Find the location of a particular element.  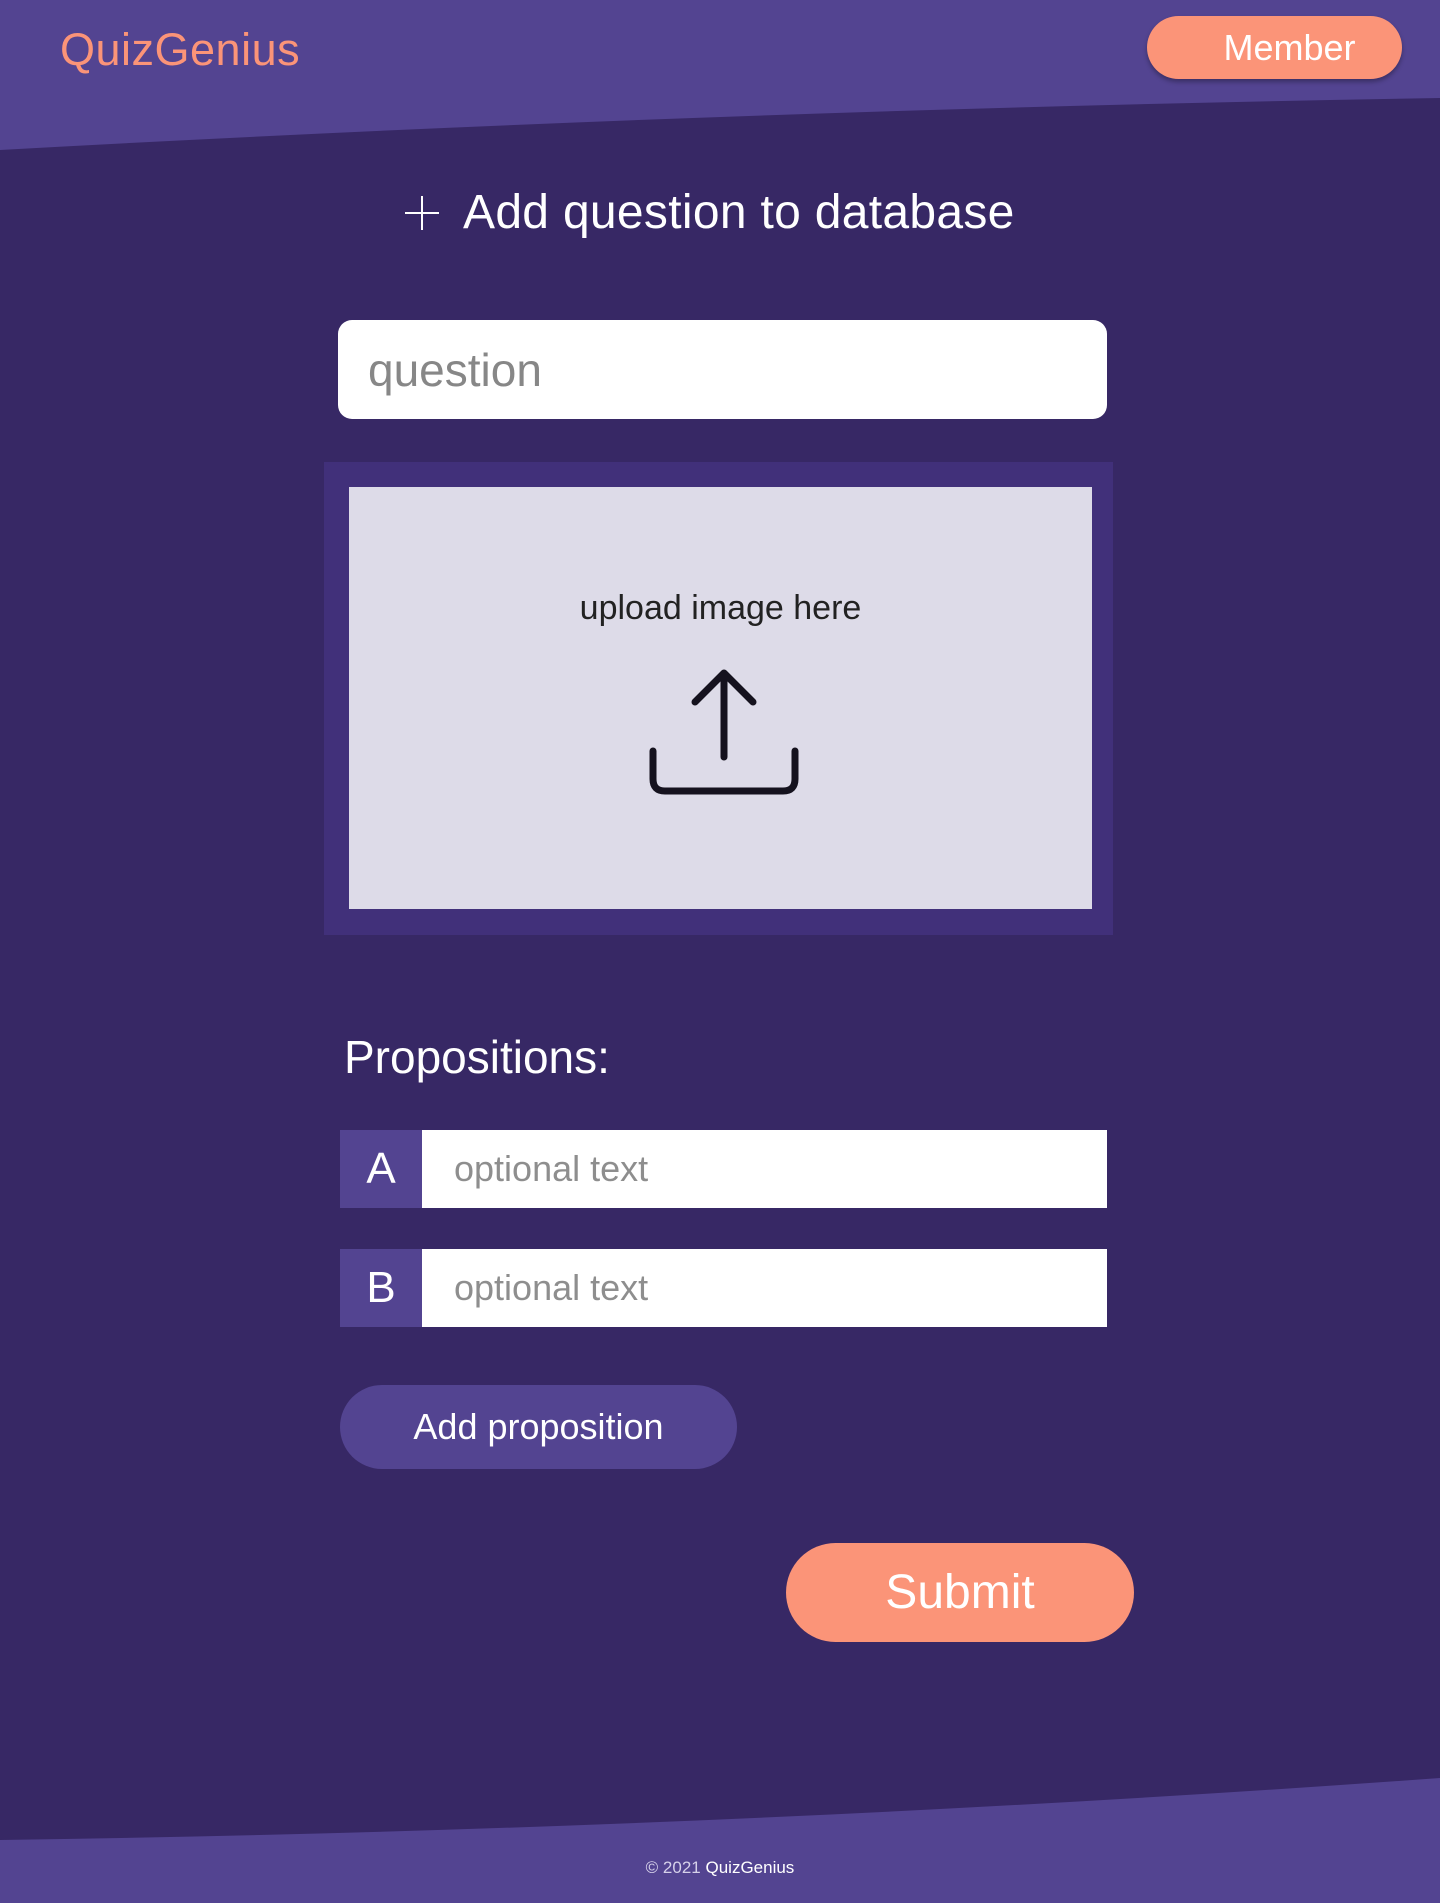

image-upload-dropzone: upload image here is located at coordinates (720, 698).